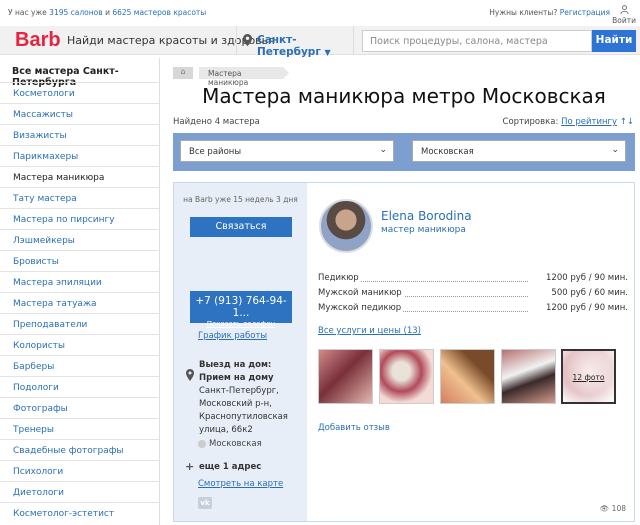  What do you see at coordinates (369, 331) in the screenshot?
I see `all-services-link: Все услуги и цены (13)` at bounding box center [369, 331].